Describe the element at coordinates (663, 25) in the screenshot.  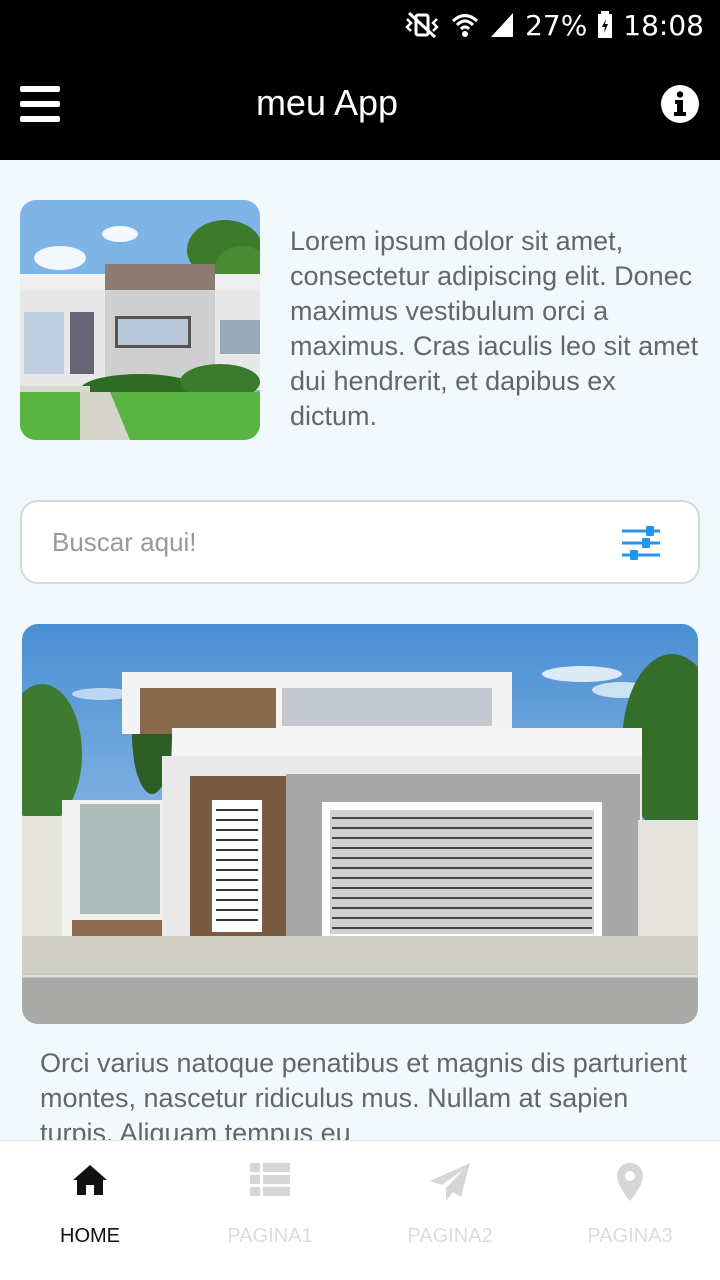
I see `clock: 18:08` at that location.